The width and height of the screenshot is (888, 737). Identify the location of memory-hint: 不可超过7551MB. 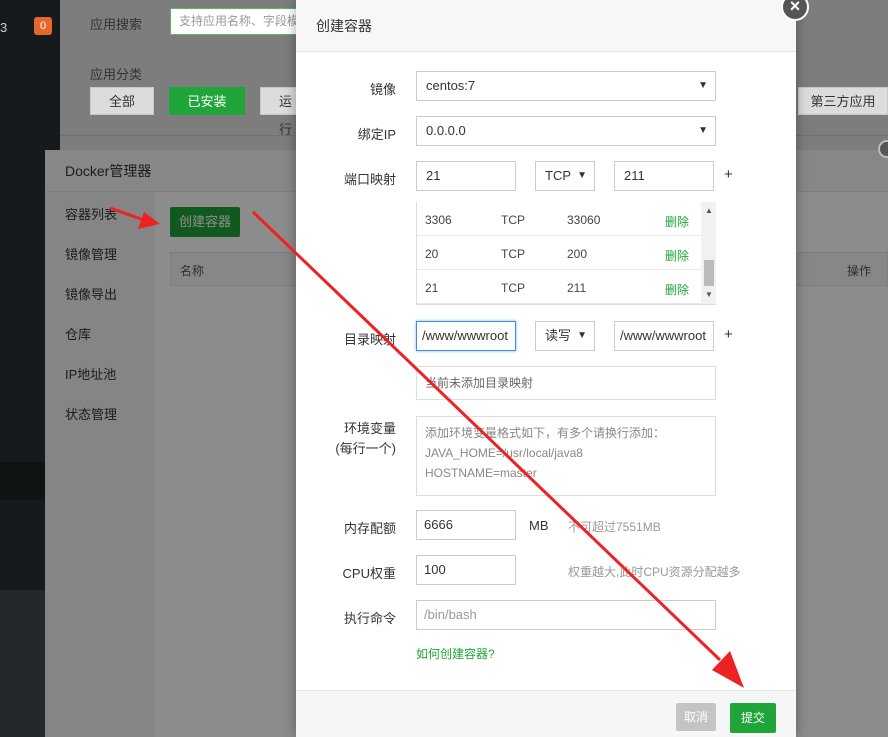
(614, 527).